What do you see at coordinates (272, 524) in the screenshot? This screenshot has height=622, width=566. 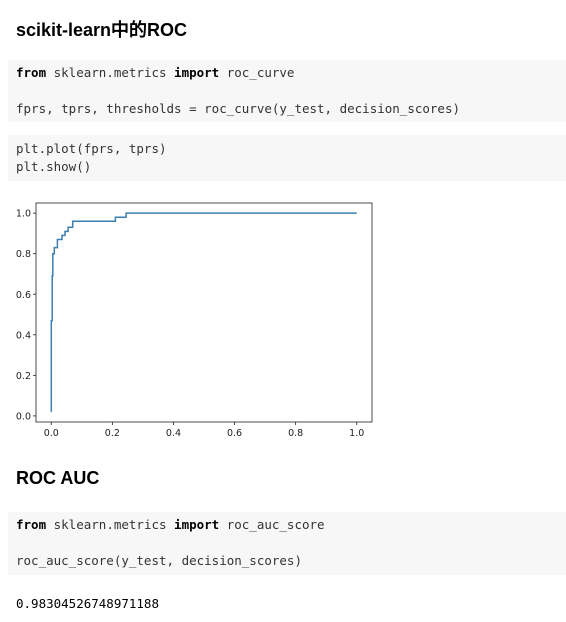 I see `code-text: roc_auc_score` at bounding box center [272, 524].